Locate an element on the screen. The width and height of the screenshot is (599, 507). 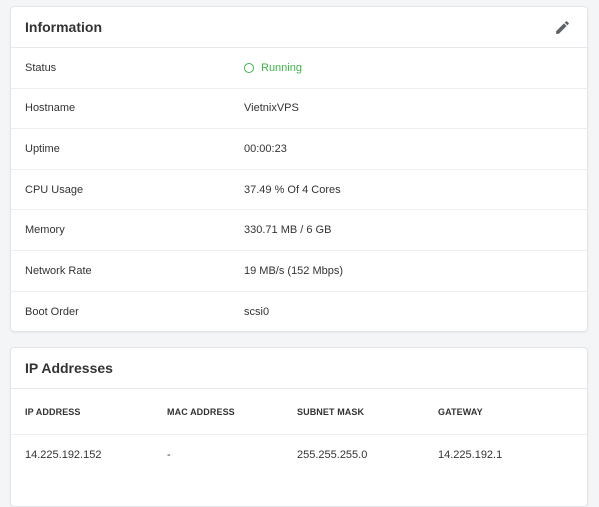
info-row-memory: Memory 330.71 MB / 6 GB is located at coordinates (299, 230).